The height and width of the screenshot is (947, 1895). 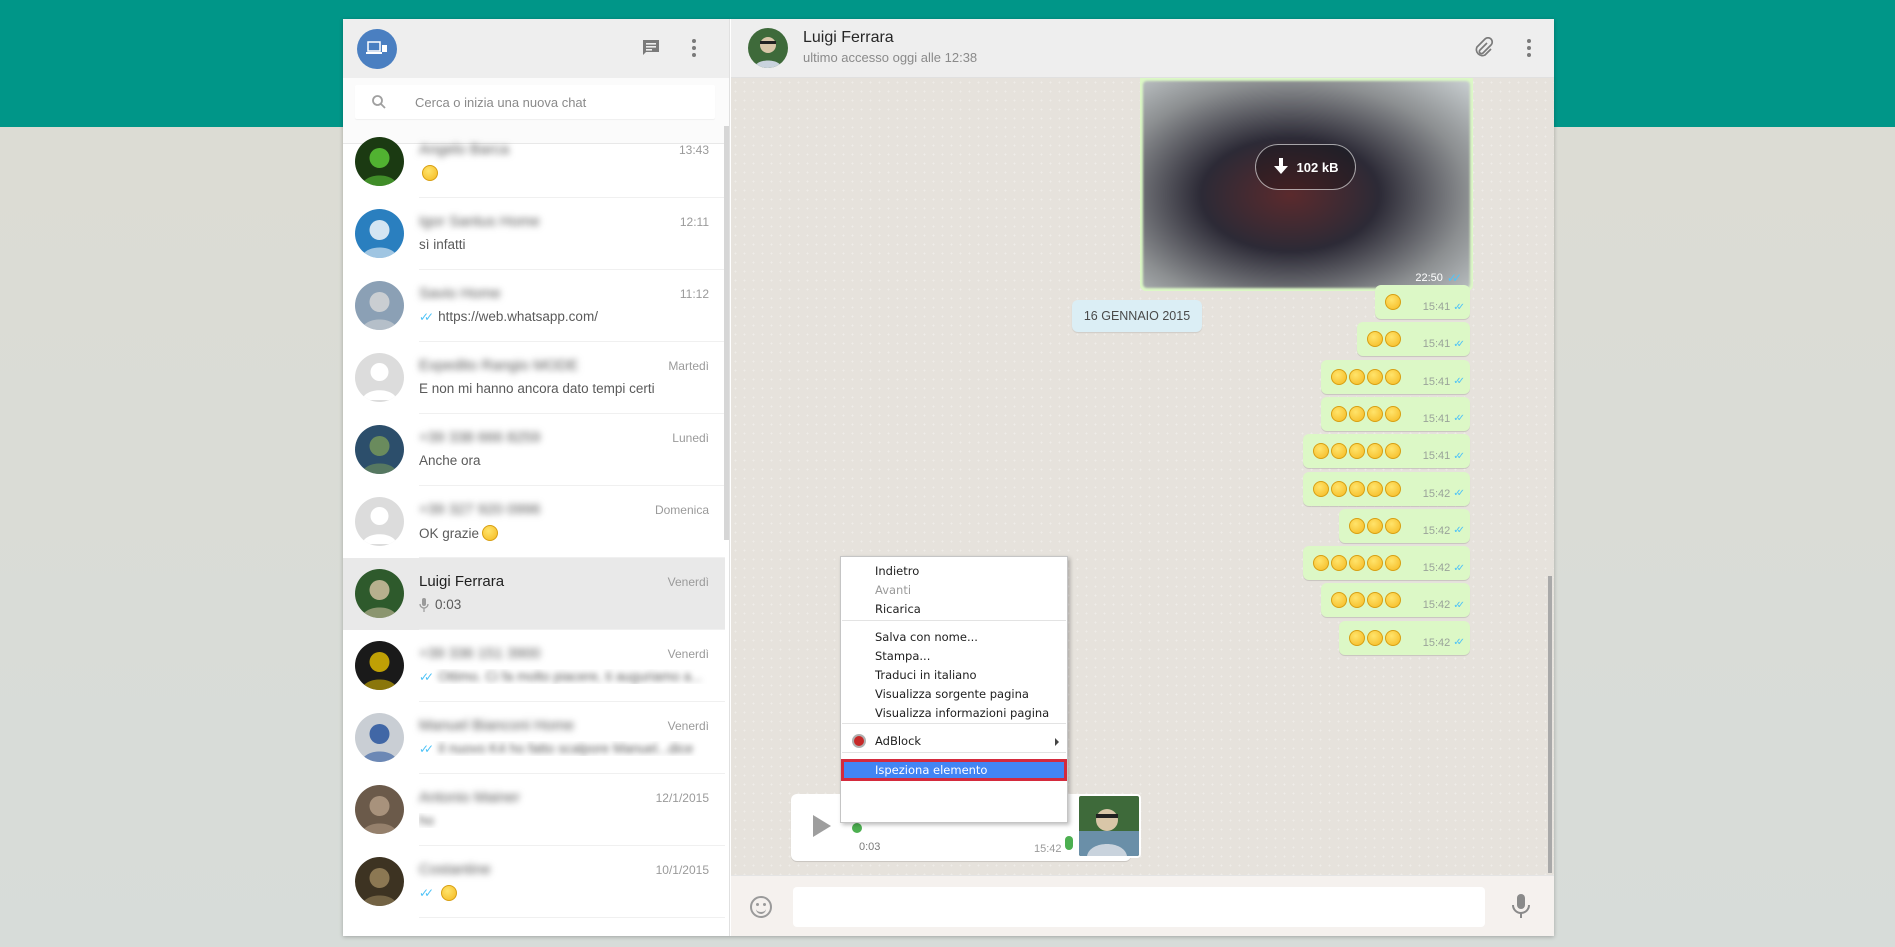 I want to click on chat-row: +39 338 666 8259 Lunedì Anche ora, so click(x=534, y=450).